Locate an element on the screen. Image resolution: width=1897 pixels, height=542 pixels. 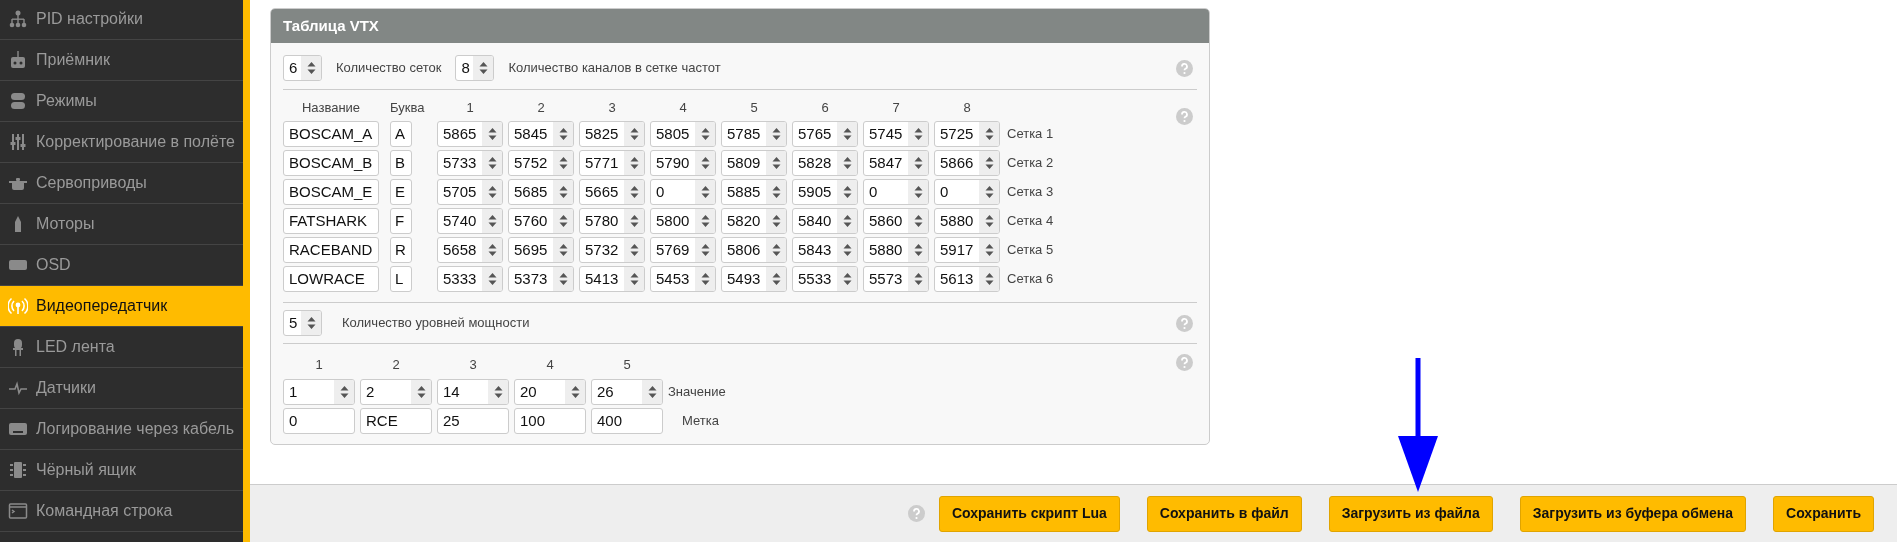
number-field: 5847 is located at coordinates (896, 163).